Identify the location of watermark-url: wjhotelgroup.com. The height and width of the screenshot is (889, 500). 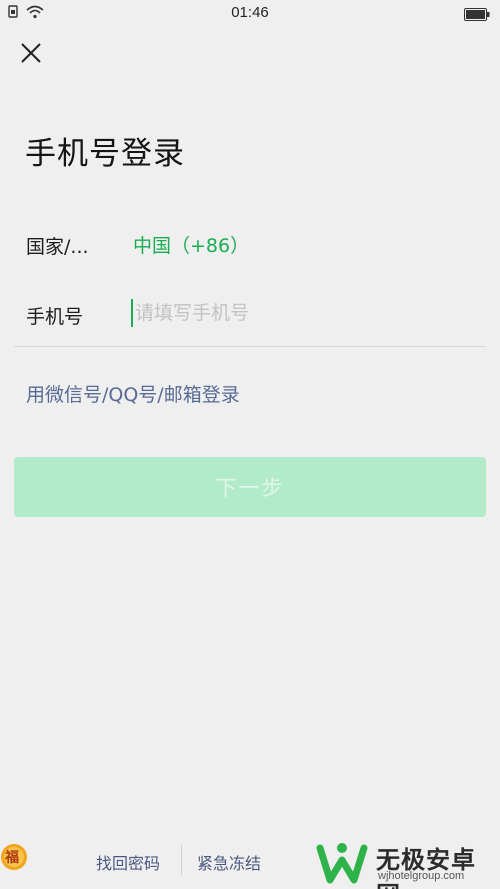
(421, 876).